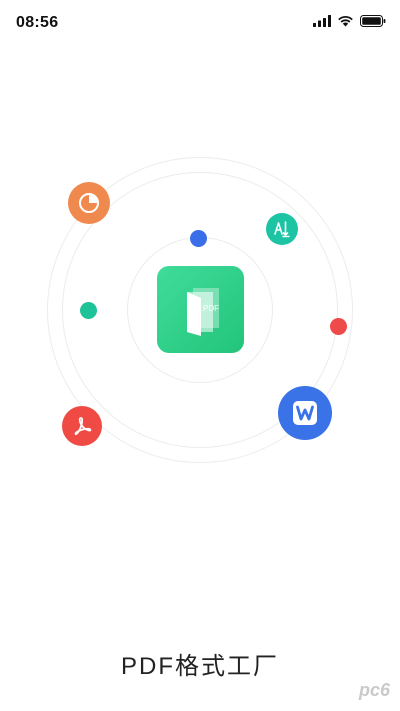 This screenshot has width=400, height=711. What do you see at coordinates (211, 308) in the screenshot?
I see `logo-pdf-text: PDF` at bounding box center [211, 308].